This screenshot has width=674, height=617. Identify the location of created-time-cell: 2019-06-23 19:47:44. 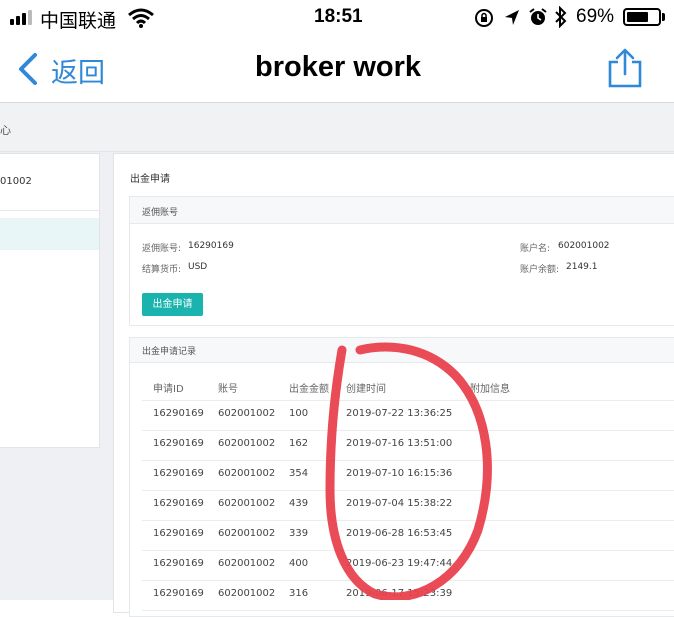
(399, 563).